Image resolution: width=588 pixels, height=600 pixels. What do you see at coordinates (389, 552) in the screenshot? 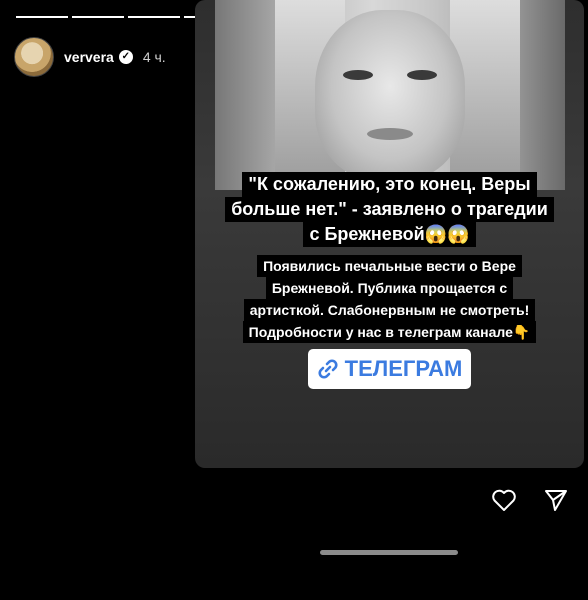
I see `home-indicator` at bounding box center [389, 552].